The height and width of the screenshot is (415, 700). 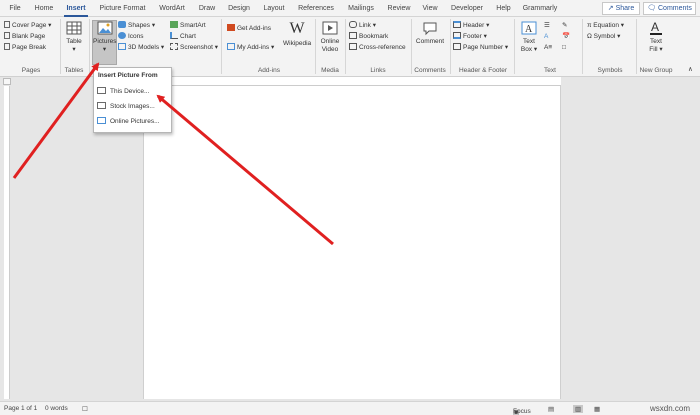 I want to click on web-layout-icon: ▦, so click(x=597, y=409).